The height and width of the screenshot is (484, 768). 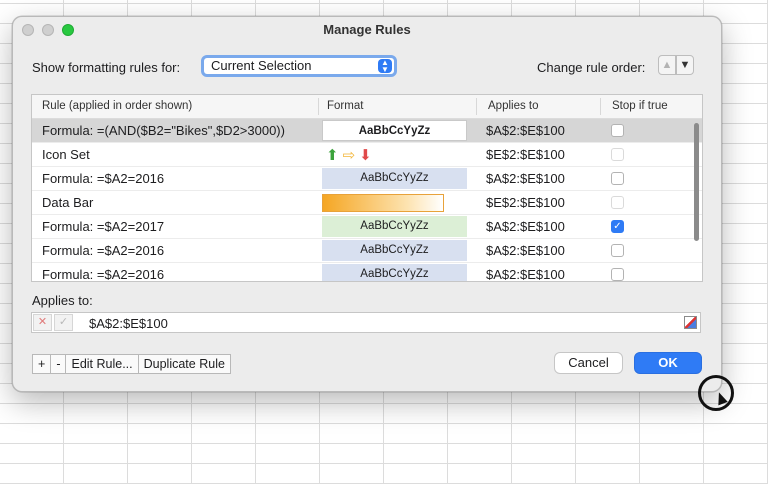 What do you see at coordinates (588, 363) in the screenshot?
I see `cancel-button: Cancel` at bounding box center [588, 363].